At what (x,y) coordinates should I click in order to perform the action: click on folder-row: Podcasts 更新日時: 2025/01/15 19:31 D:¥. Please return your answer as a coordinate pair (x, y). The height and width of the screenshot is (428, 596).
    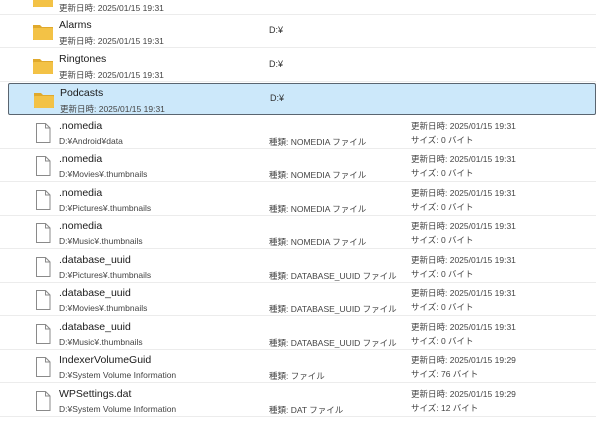
    Looking at the image, I should click on (302, 99).